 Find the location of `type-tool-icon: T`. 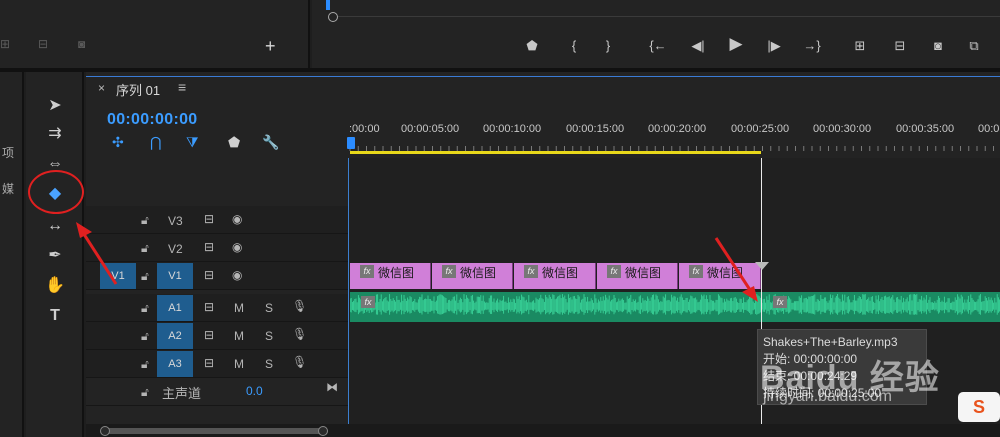

type-tool-icon: T is located at coordinates (55, 316).